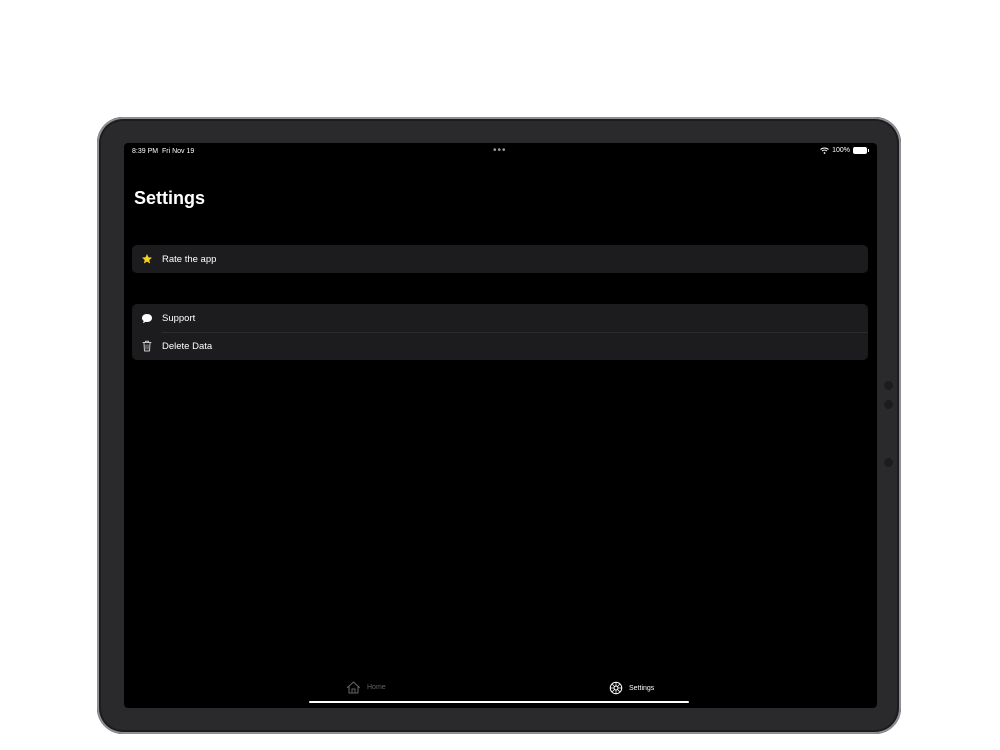 The image size is (1000, 750). I want to click on tab-settings: Settings, so click(631, 688).